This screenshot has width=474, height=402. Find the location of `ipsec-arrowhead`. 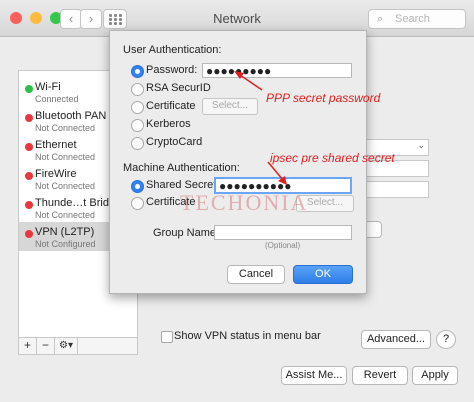

ipsec-arrowhead is located at coordinates (282, 180).